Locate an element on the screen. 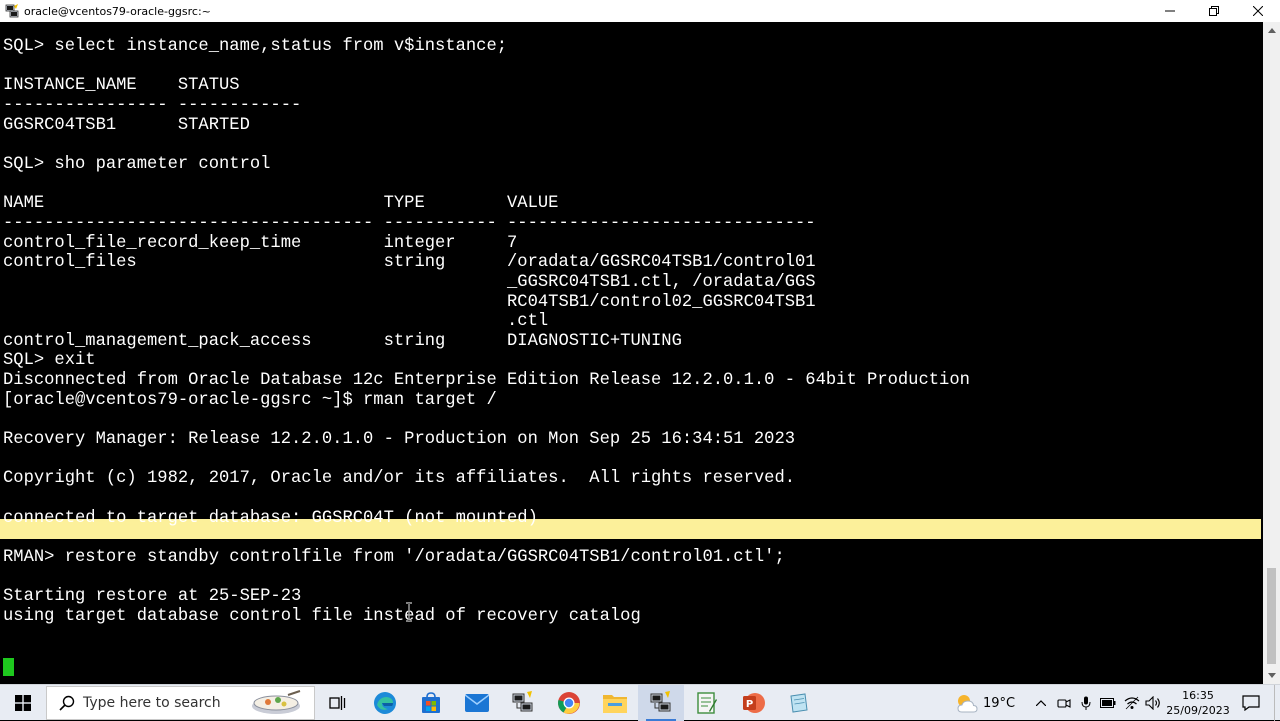 This screenshot has height=721, width=1280. tray-wifi is located at coordinates (1132, 703).